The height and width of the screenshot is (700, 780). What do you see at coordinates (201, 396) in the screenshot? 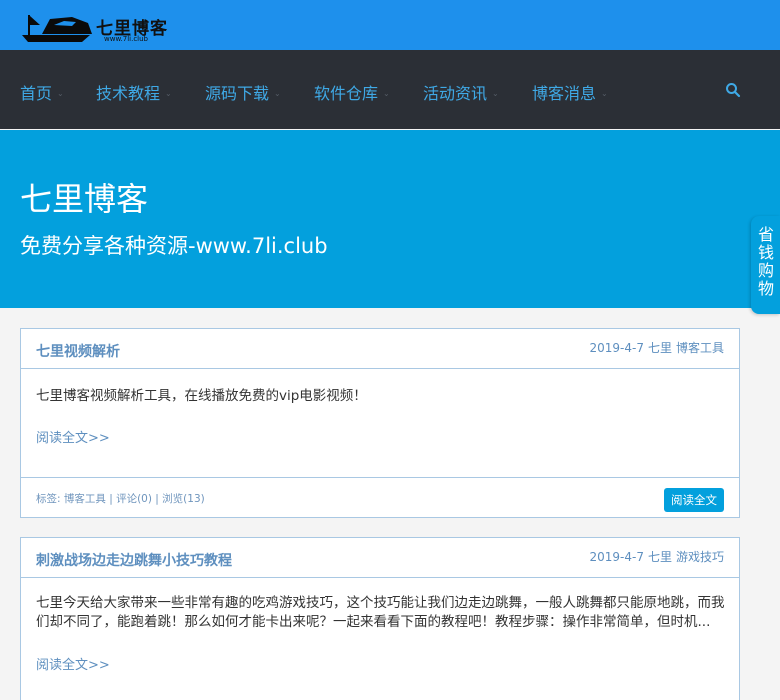
I see `post-excerpt: 七里博客视频解析工具，在线播放免费的vip电影视频！` at bounding box center [201, 396].